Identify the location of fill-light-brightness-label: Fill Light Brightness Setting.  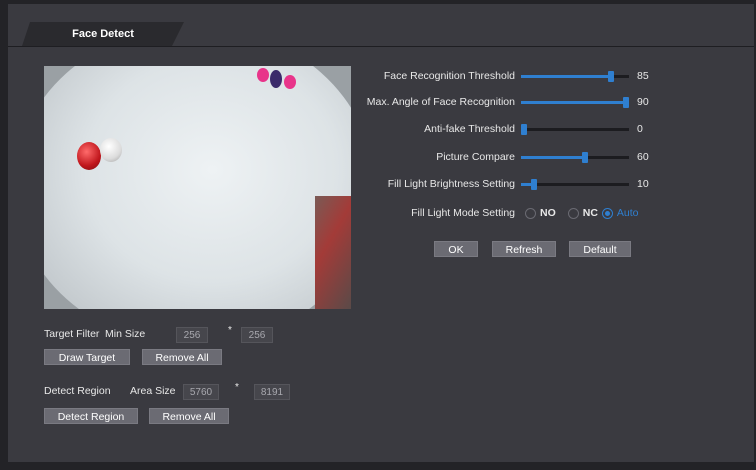
(451, 184).